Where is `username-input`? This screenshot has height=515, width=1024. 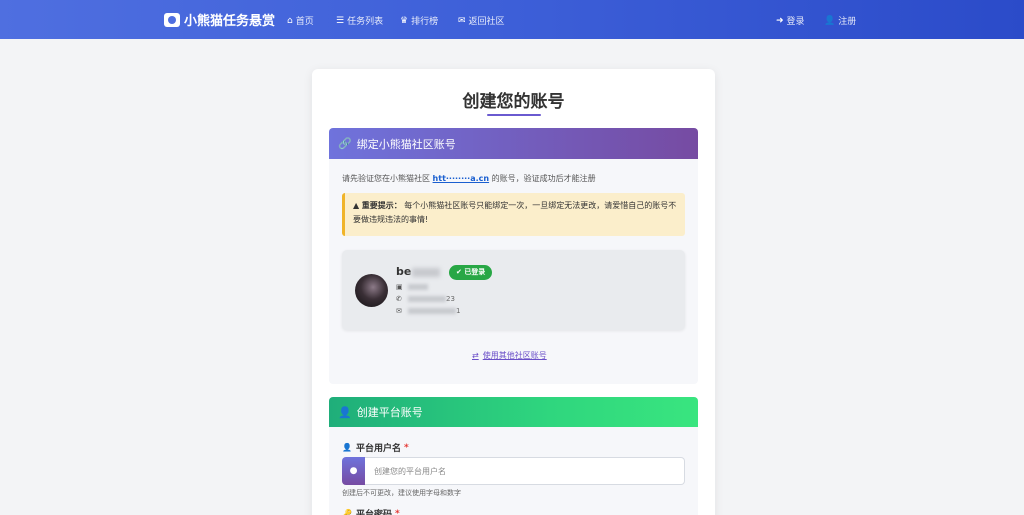 username-input is located at coordinates (525, 471).